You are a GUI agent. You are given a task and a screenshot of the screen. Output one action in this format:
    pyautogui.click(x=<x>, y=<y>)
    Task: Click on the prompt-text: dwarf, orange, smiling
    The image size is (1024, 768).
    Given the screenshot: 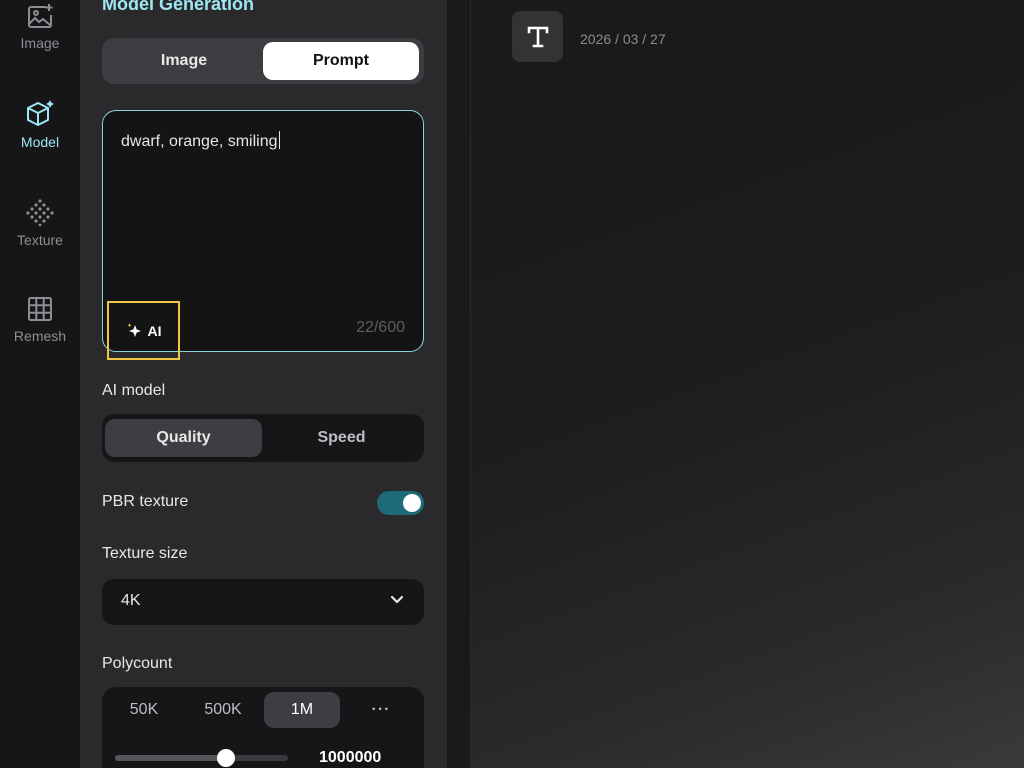 What is the action you would take?
    pyautogui.click(x=199, y=141)
    